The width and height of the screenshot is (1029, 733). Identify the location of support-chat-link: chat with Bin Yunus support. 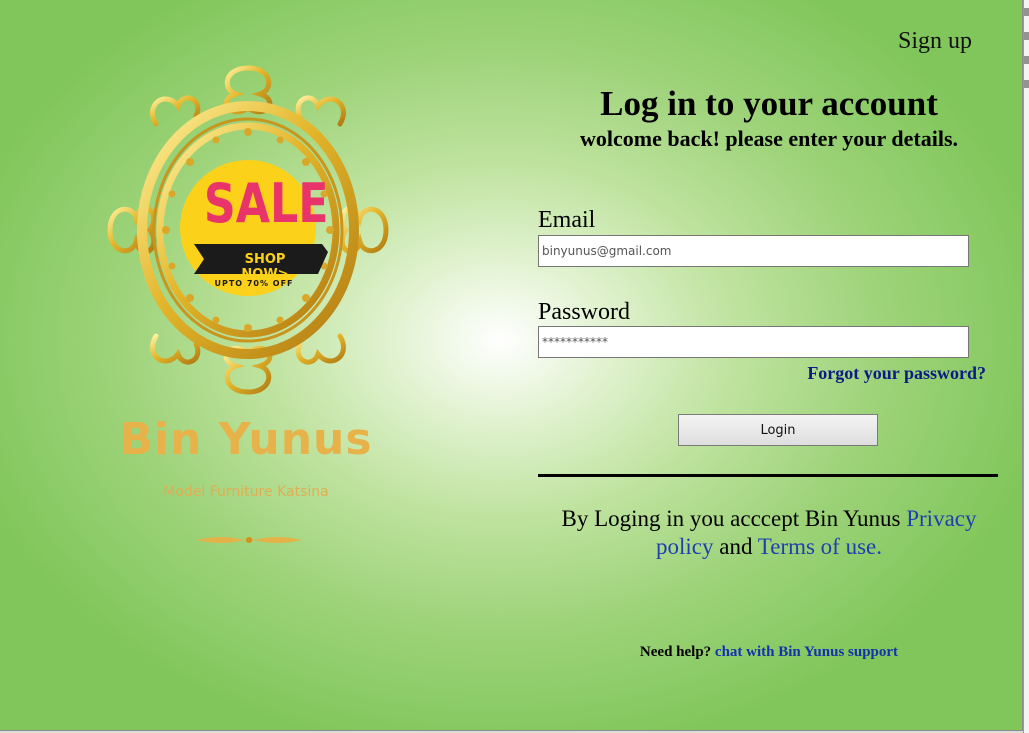
(806, 652).